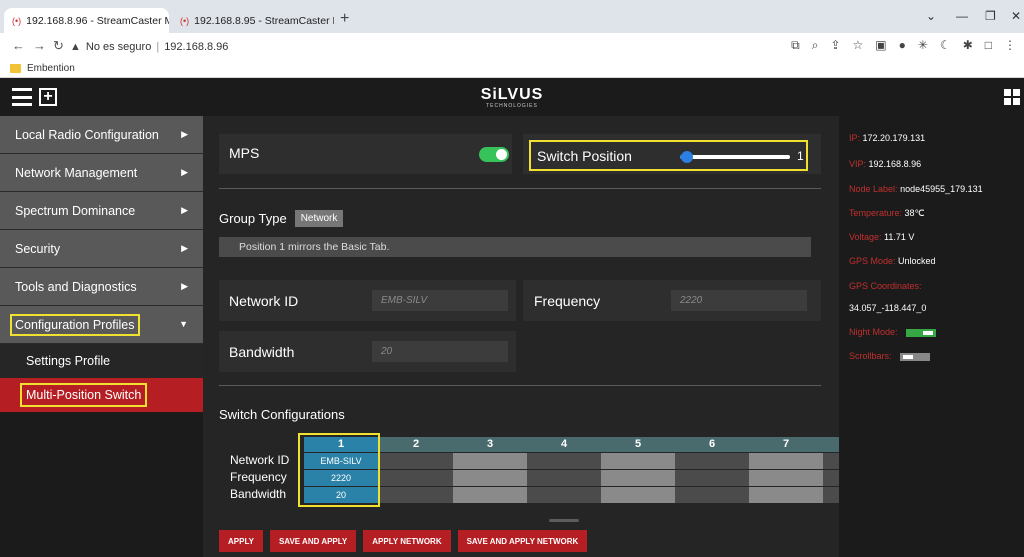 Image resolution: width=1024 pixels, height=557 pixels. I want to click on sidebar-item-configuration-profiles: Configuration Profiles ▼, so click(101, 325).